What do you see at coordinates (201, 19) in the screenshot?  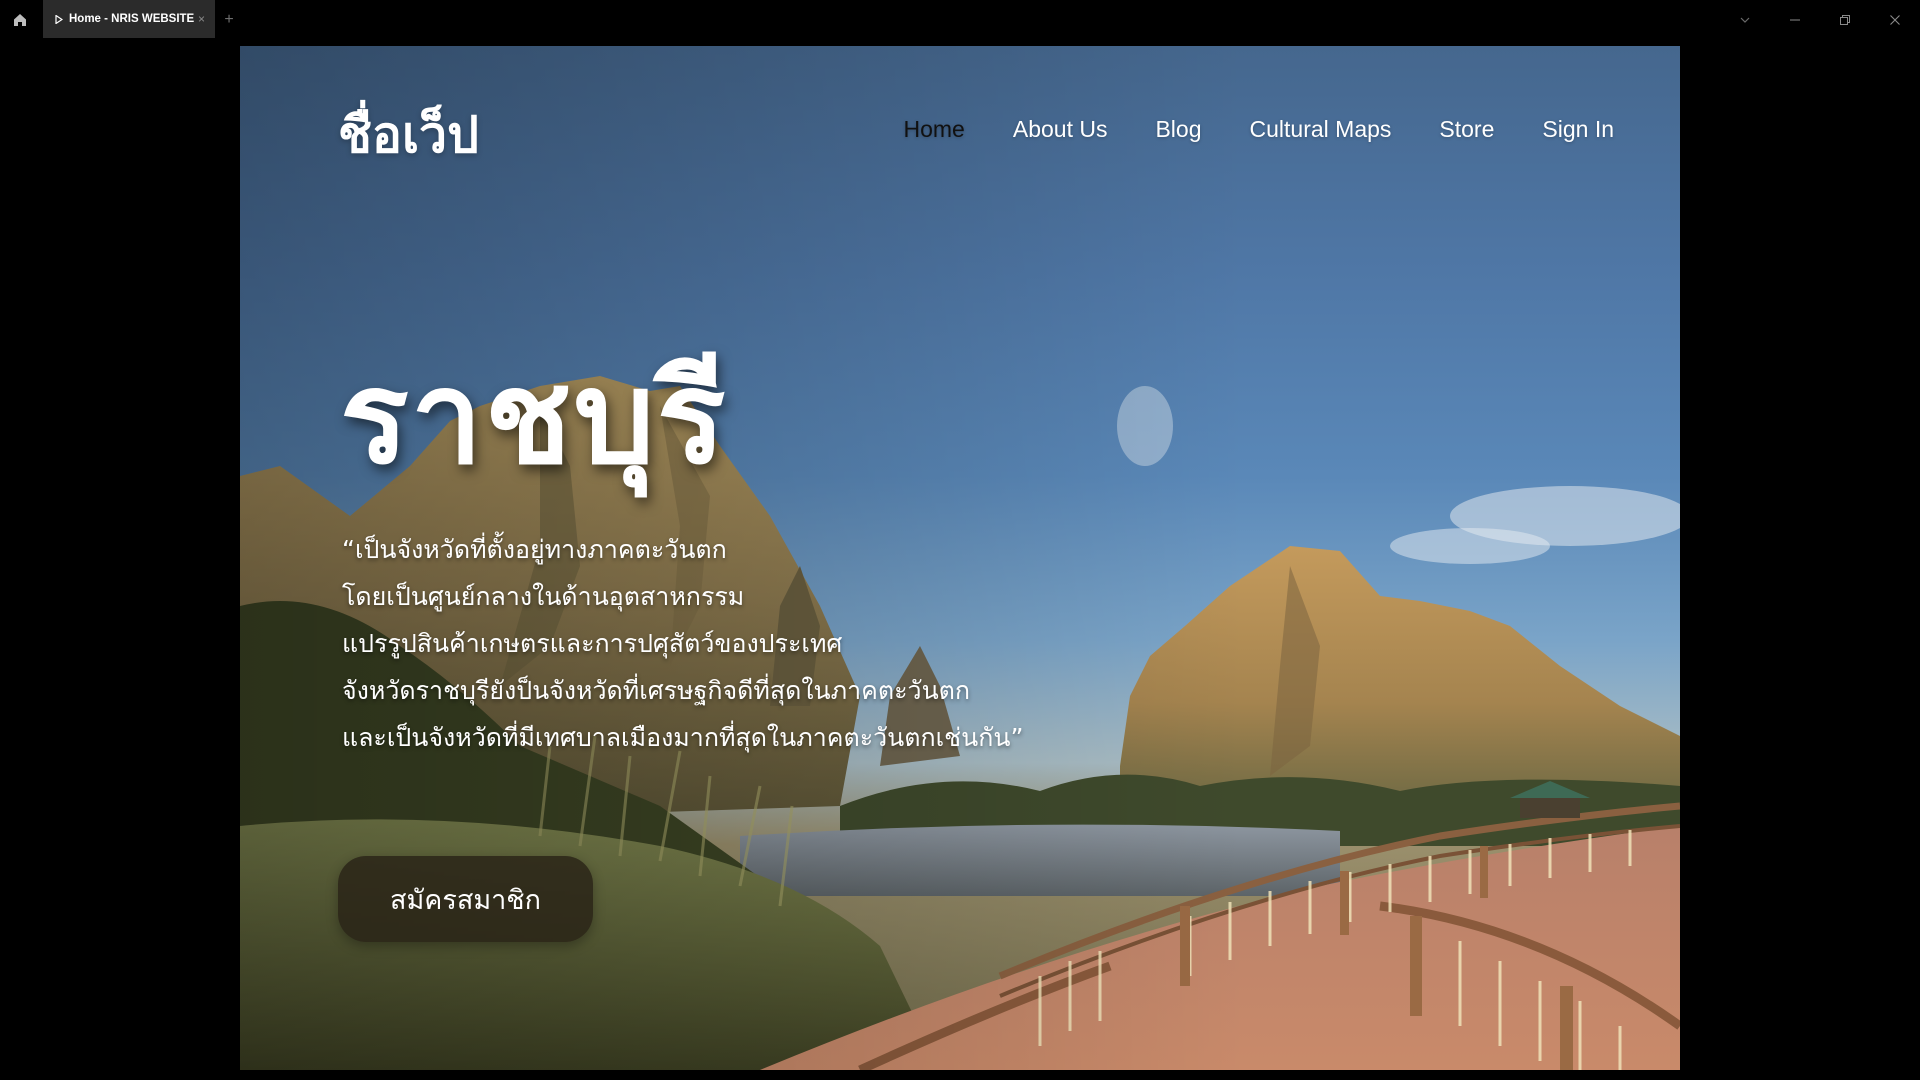 I see `tab-close-icon: ×` at bounding box center [201, 19].